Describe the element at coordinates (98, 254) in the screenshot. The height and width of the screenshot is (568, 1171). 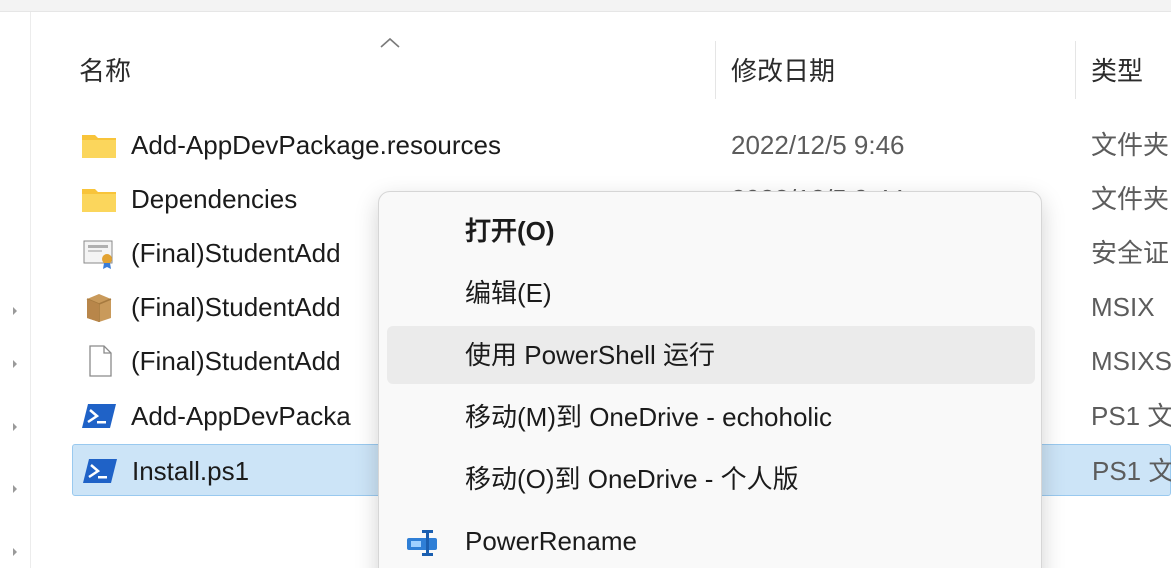
I see `certificate-icon` at that location.